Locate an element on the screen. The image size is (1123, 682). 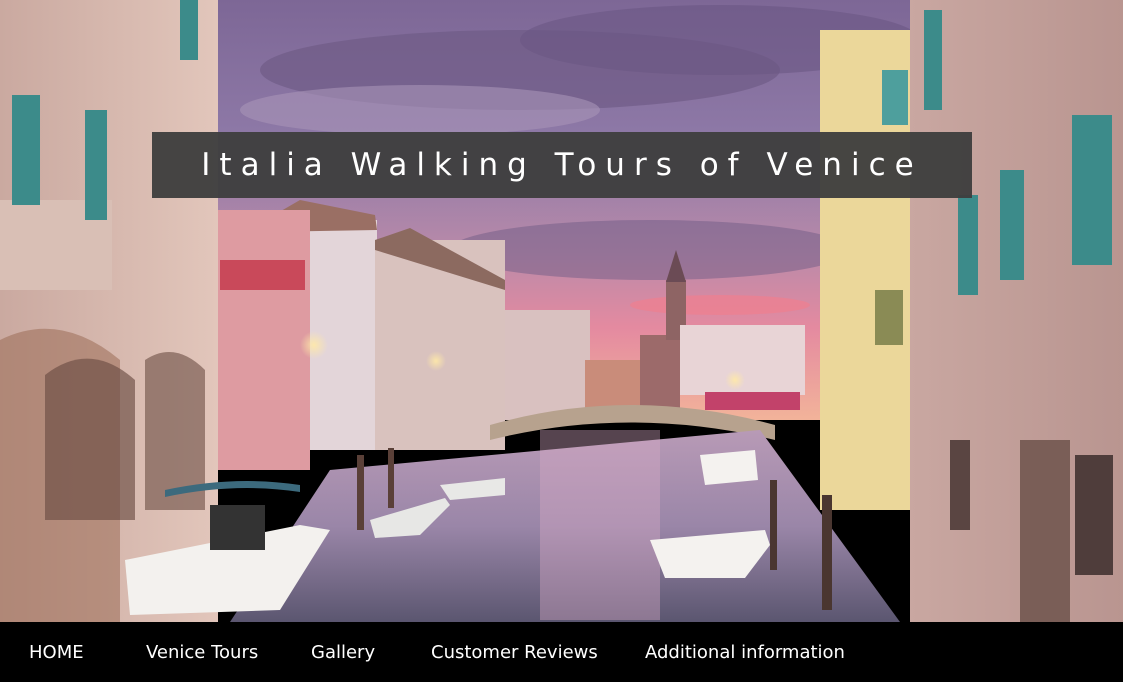
site-title-banner: Italia Walking Tours of Venice is located at coordinates (562, 165).